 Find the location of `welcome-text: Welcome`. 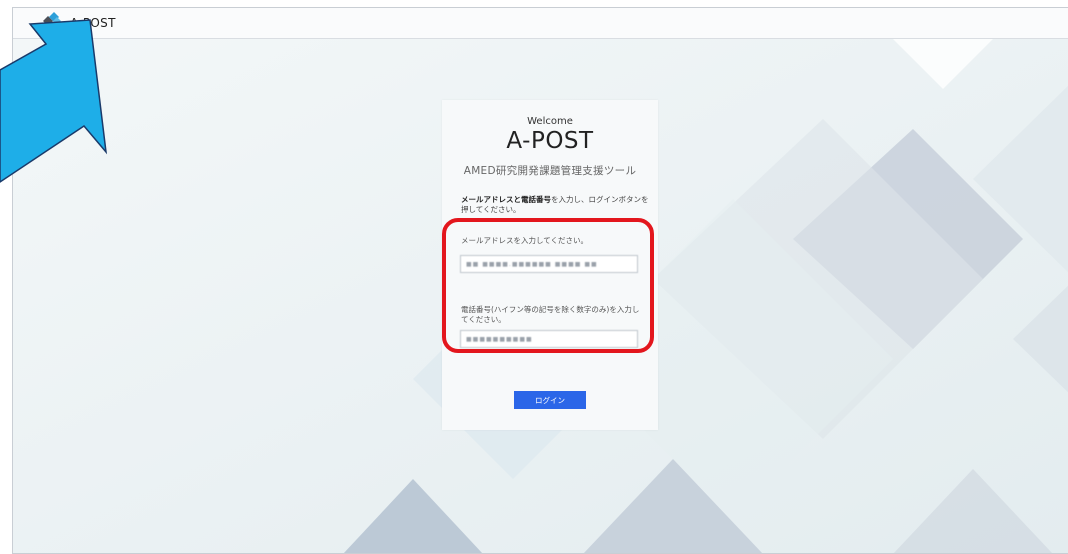

welcome-text: Welcome is located at coordinates (550, 121).